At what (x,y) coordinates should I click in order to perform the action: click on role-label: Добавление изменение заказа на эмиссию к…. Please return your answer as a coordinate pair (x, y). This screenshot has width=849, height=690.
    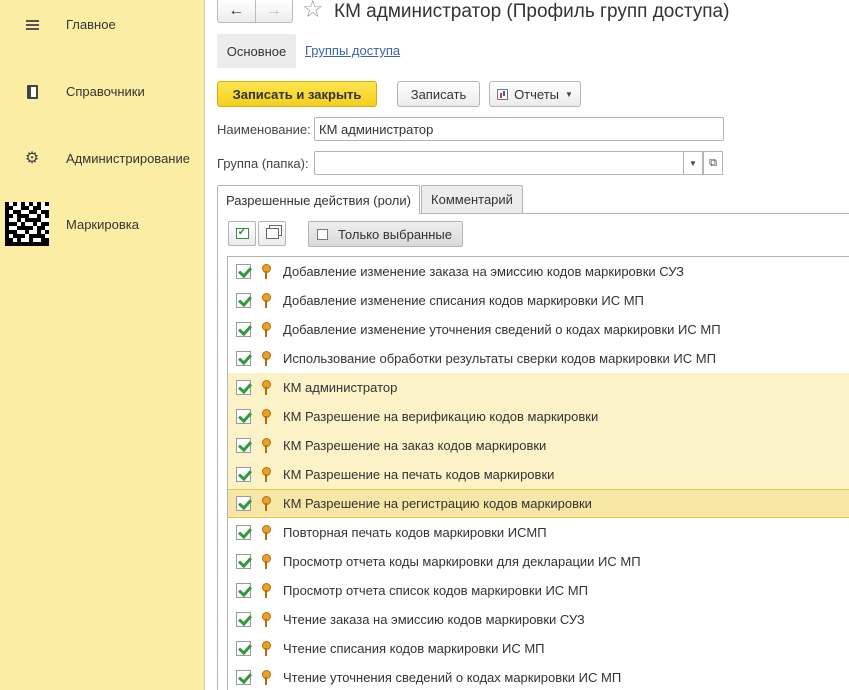
    Looking at the image, I should click on (484, 271).